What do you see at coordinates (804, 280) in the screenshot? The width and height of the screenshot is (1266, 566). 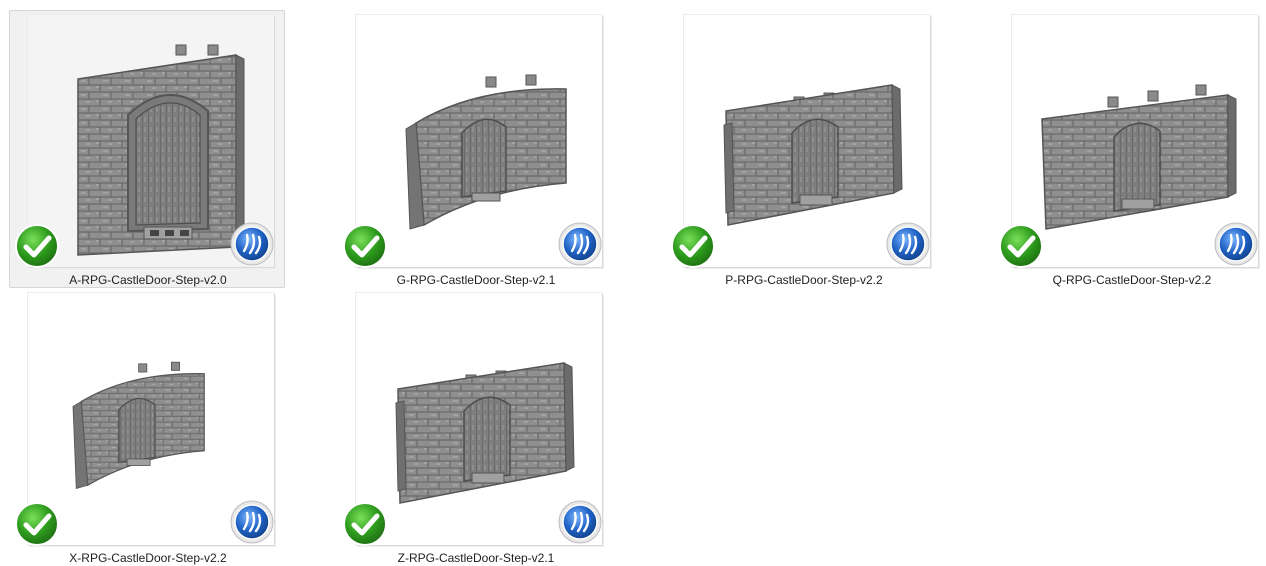 I see `file-name-label: P-RPG-CastleDoor-Step-v2.2` at bounding box center [804, 280].